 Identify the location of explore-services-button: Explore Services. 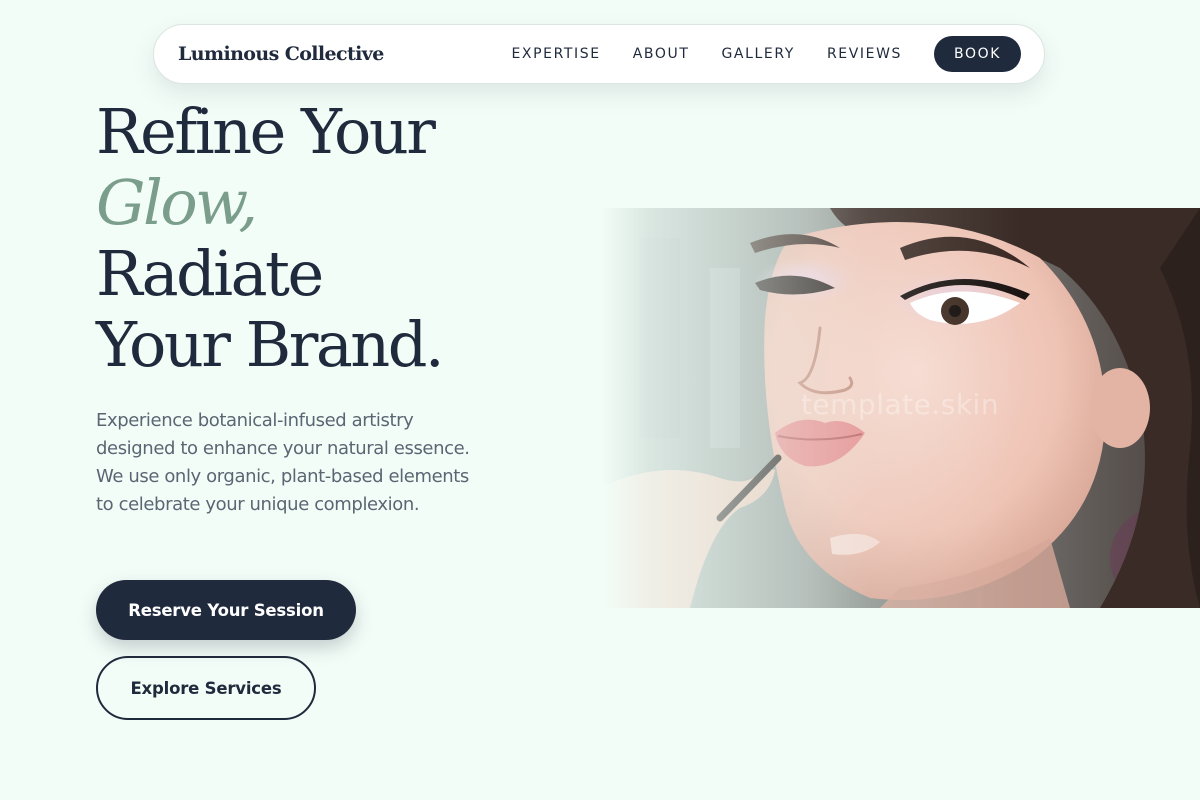
(206, 688).